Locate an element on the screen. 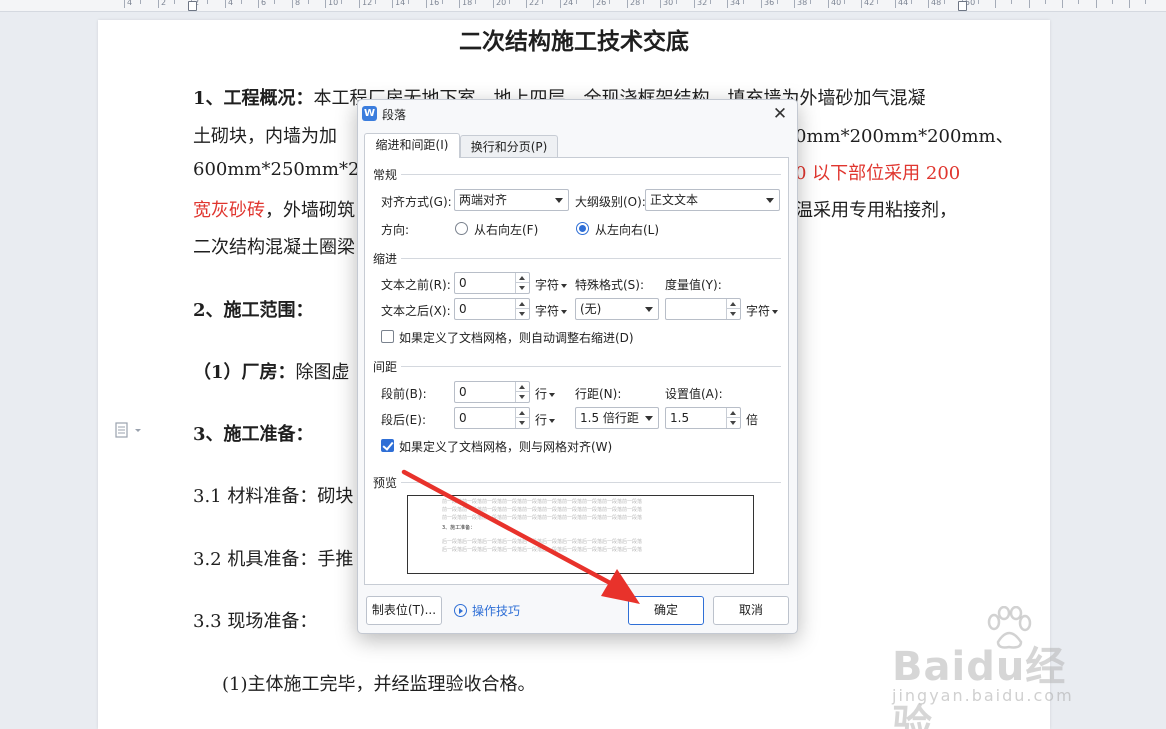 The height and width of the screenshot is (729, 1166). space-before-input: 0 is located at coordinates (492, 392).